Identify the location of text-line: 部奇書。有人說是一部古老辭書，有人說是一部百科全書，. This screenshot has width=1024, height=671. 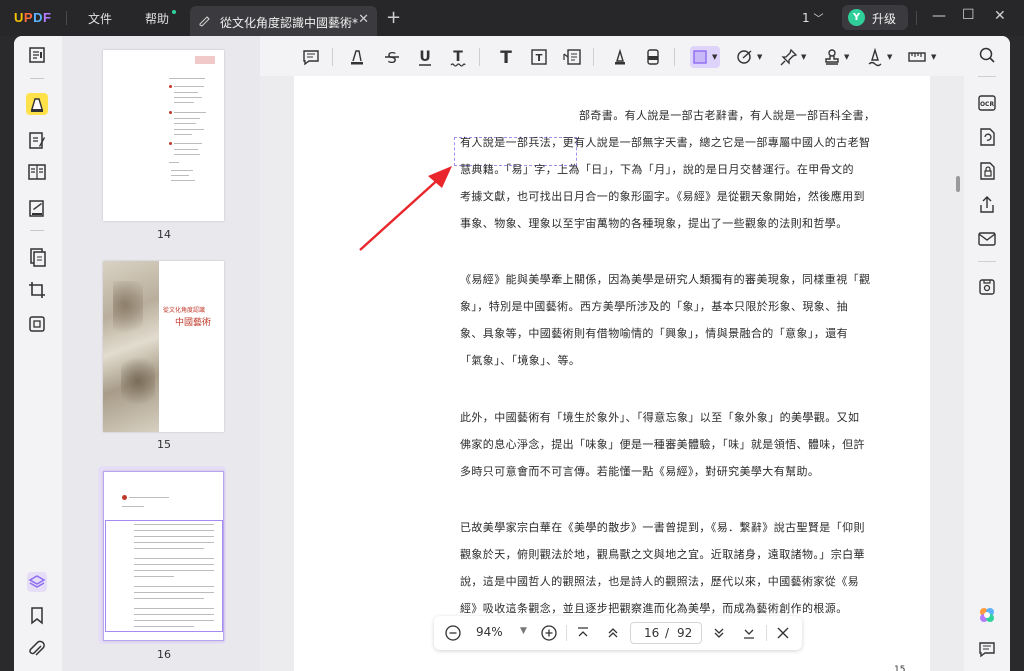
(727, 115).